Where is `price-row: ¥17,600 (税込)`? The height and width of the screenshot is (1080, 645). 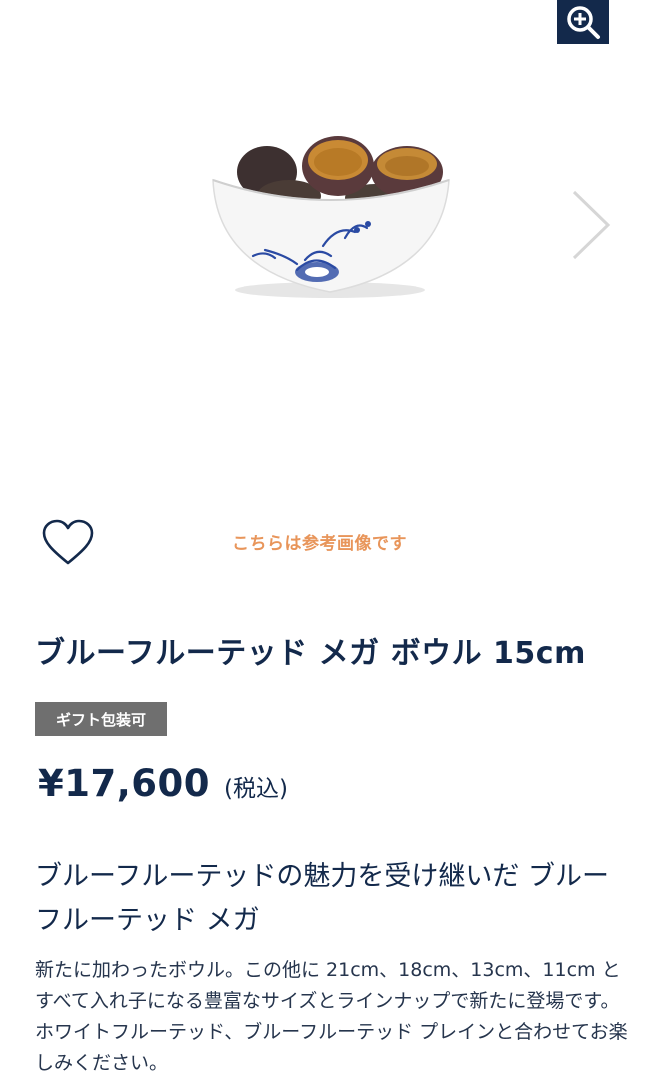 price-row: ¥17,600 (税込) is located at coordinates (163, 783).